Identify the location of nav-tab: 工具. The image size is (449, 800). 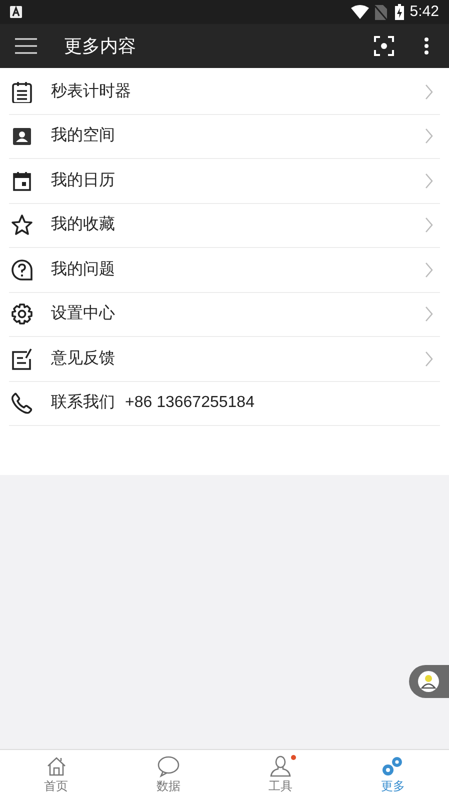
(280, 775).